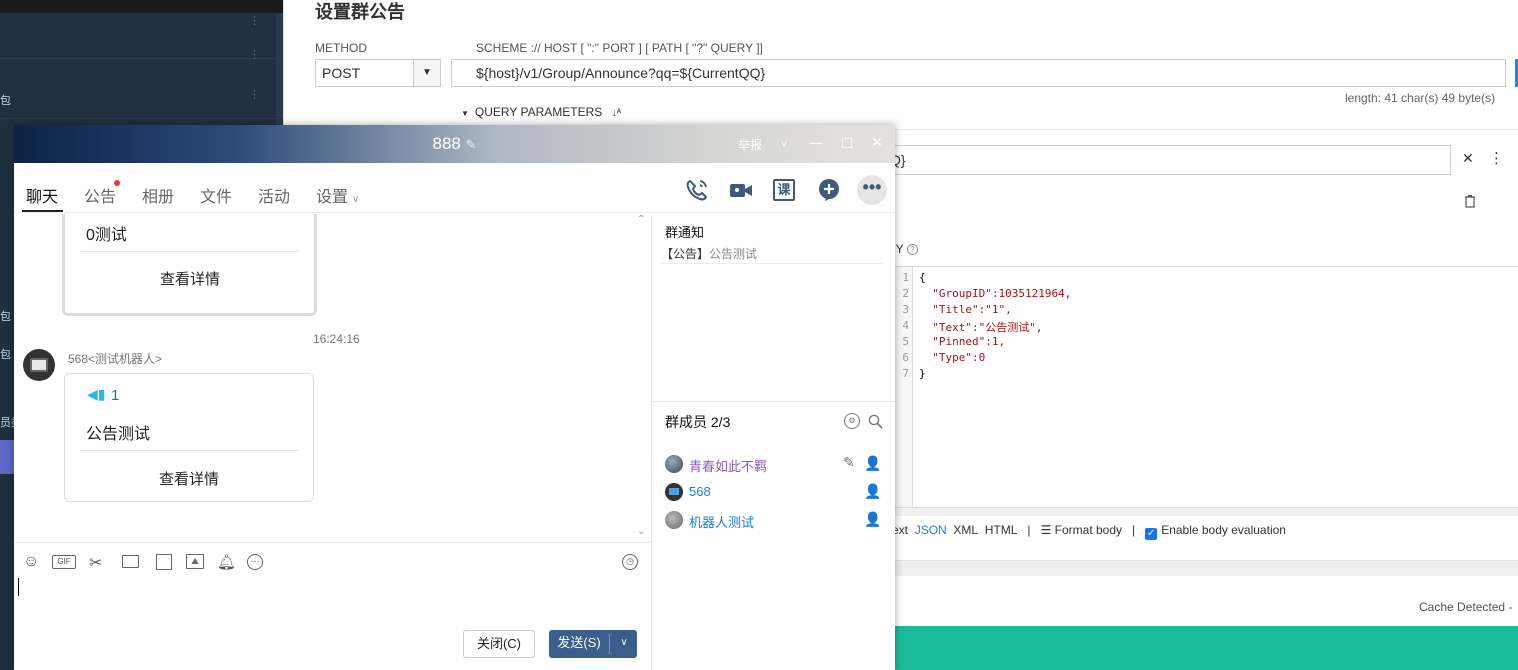  I want to click on gif-icon: GIF, so click(64, 562).